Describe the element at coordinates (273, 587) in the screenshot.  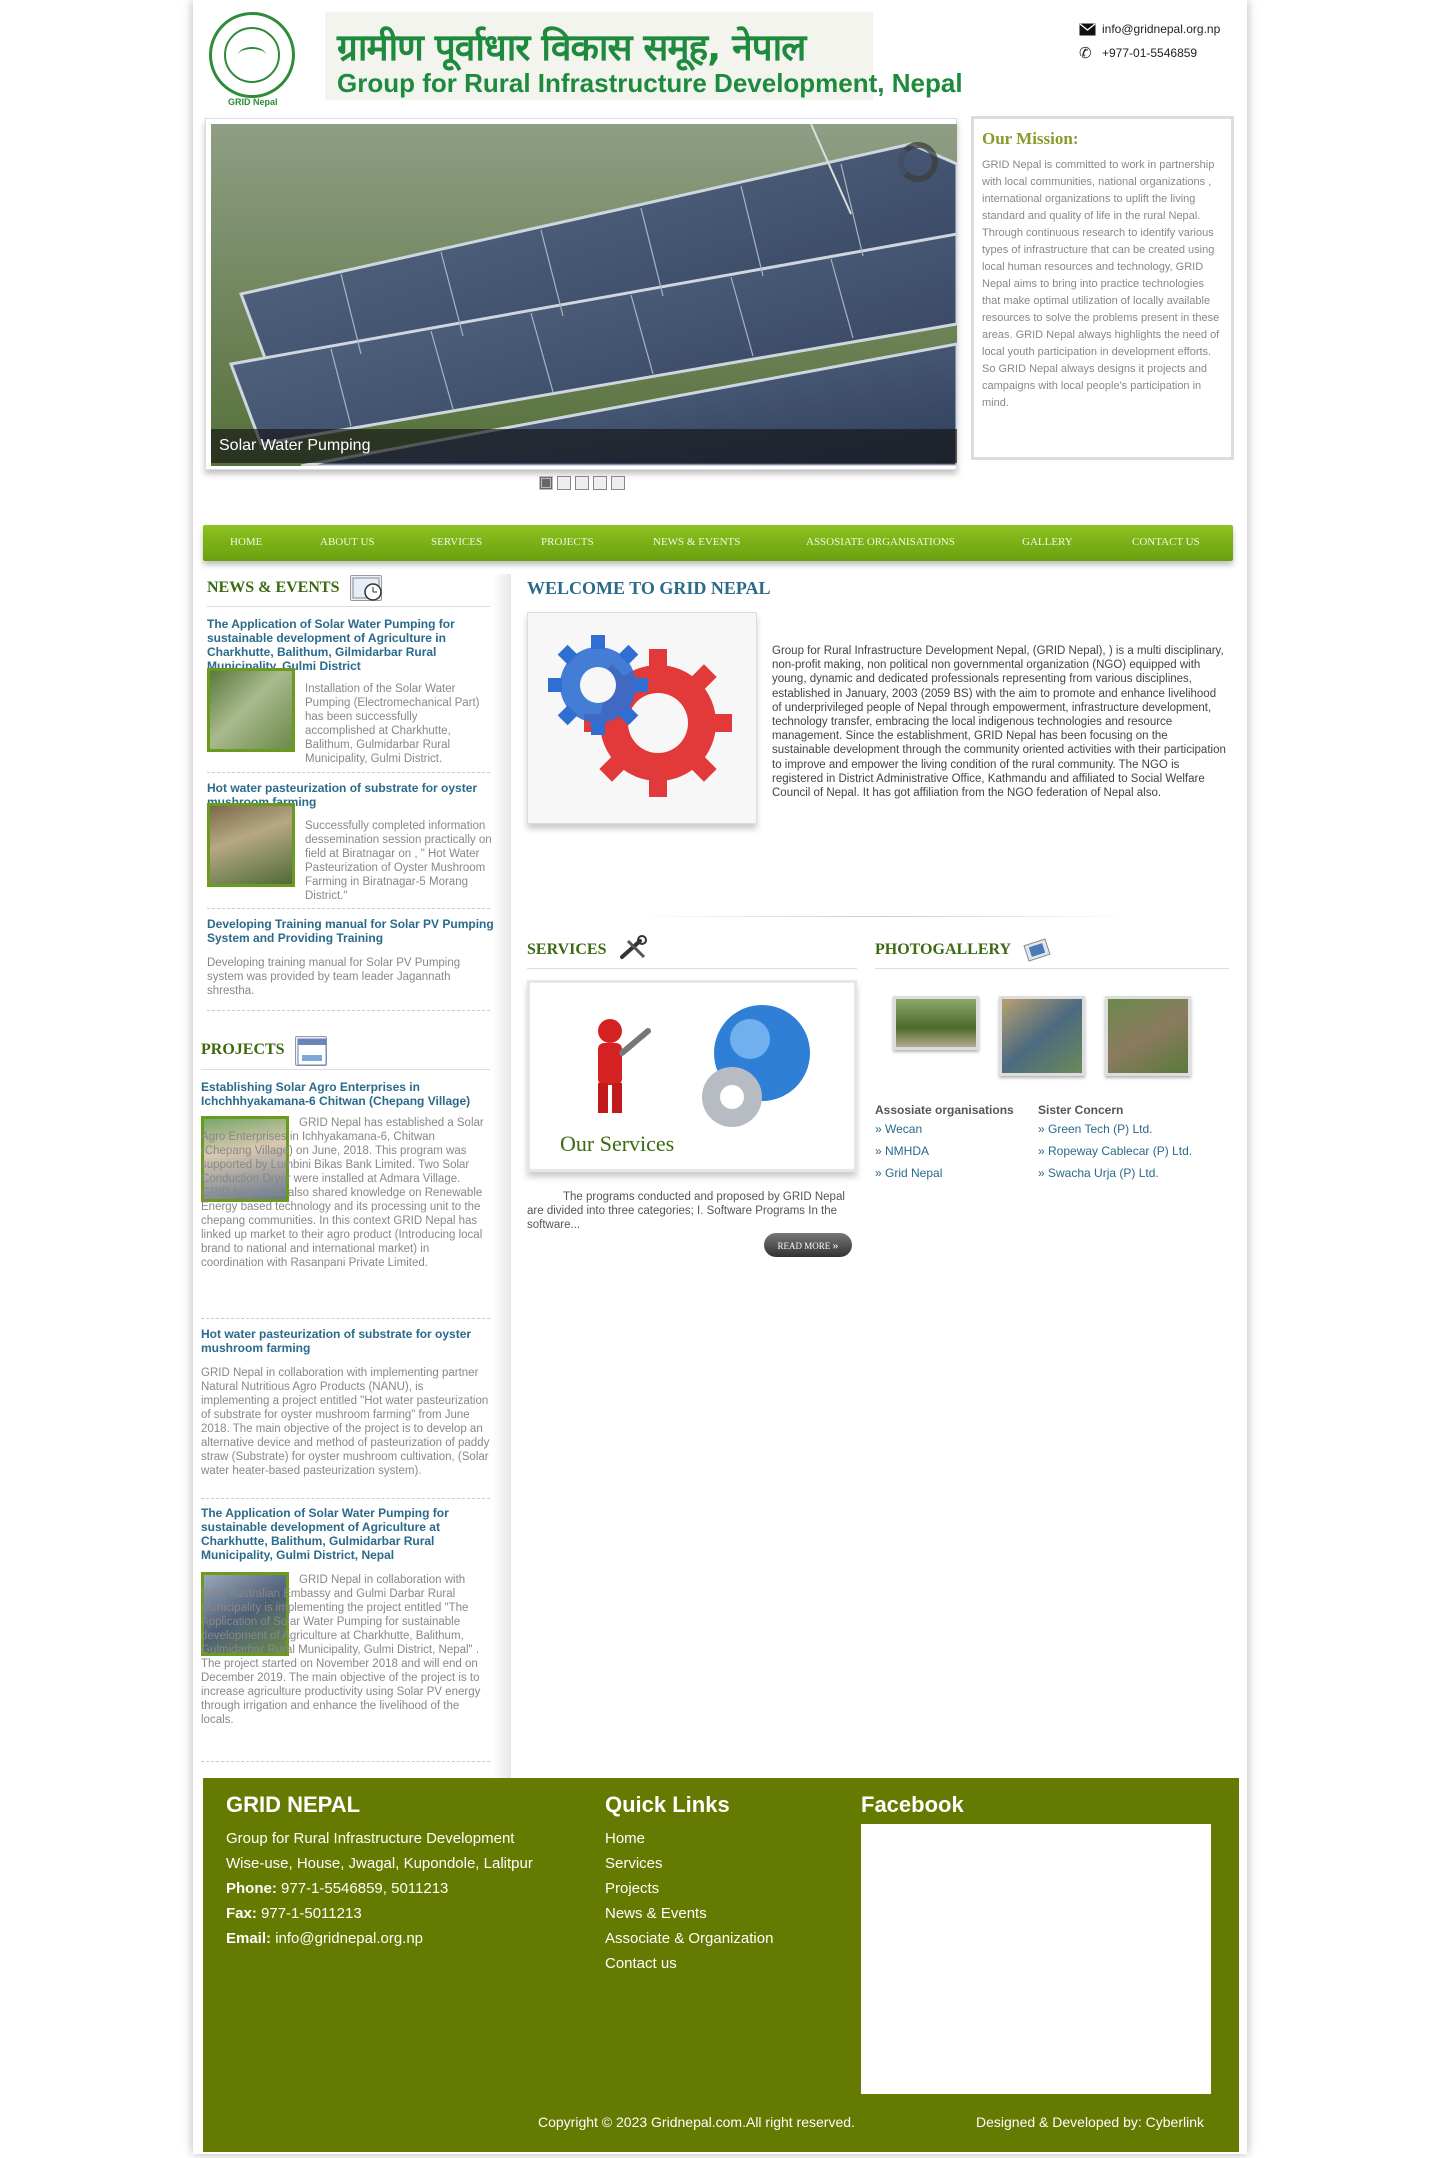
I see `news-events-title: NEWS & EVENTS` at that location.